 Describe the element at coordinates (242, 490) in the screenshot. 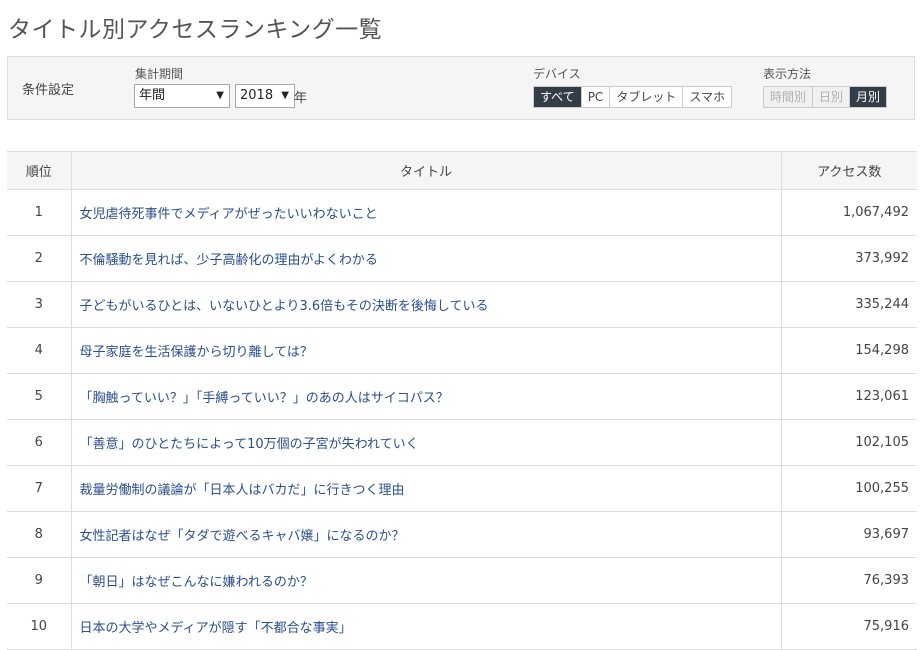

I see `title-link: 裁量労働制の議論が「日本人はバカだ」に行きつく理由` at that location.